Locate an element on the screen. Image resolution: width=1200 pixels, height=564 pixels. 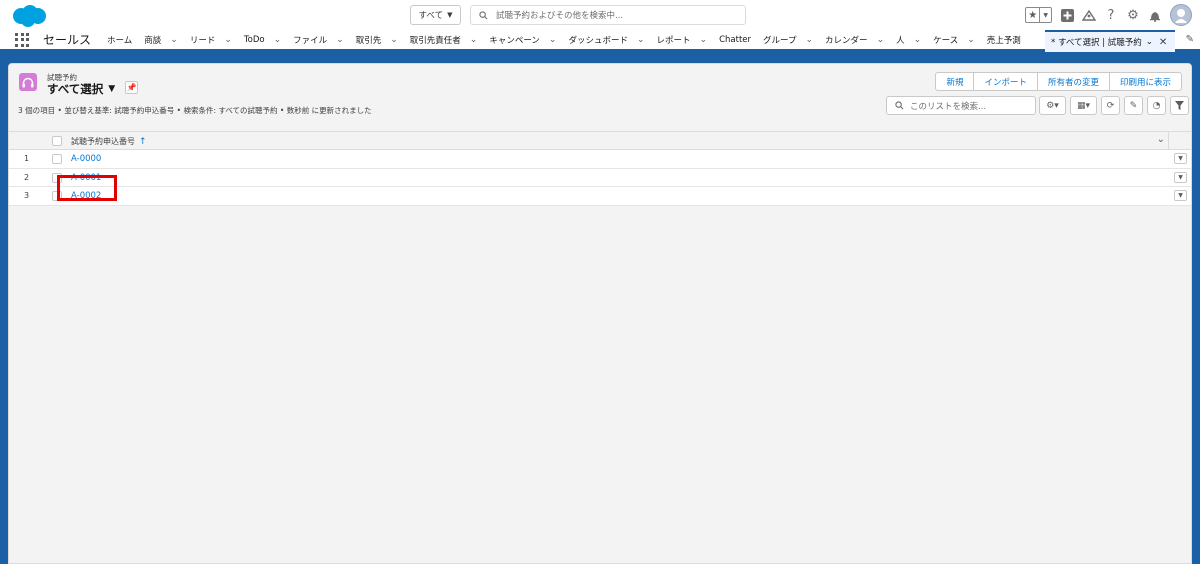
display-as-table-icon: ▦▾ is located at coordinates (1083, 105).